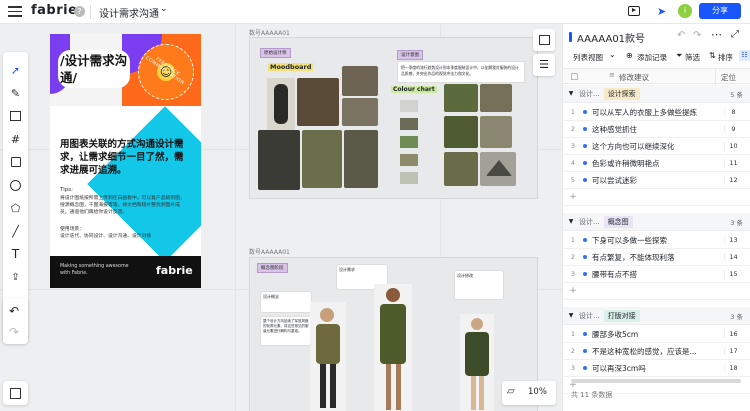  I want to click on table-icon, so click(15, 116).